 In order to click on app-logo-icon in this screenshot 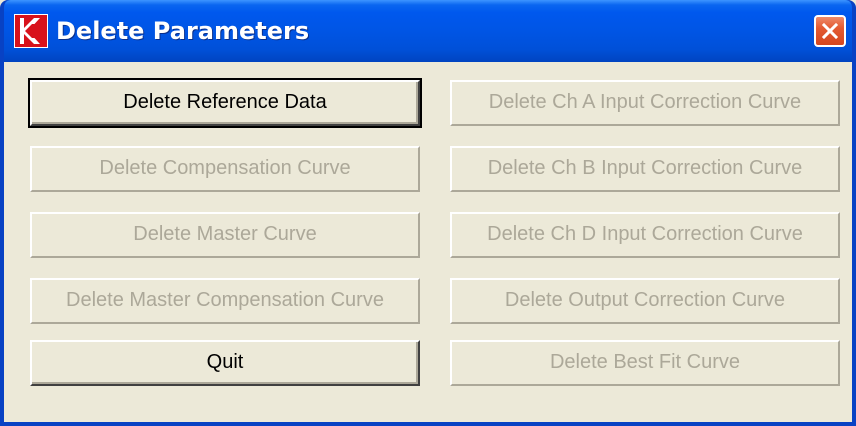, I will do `click(31, 31)`.